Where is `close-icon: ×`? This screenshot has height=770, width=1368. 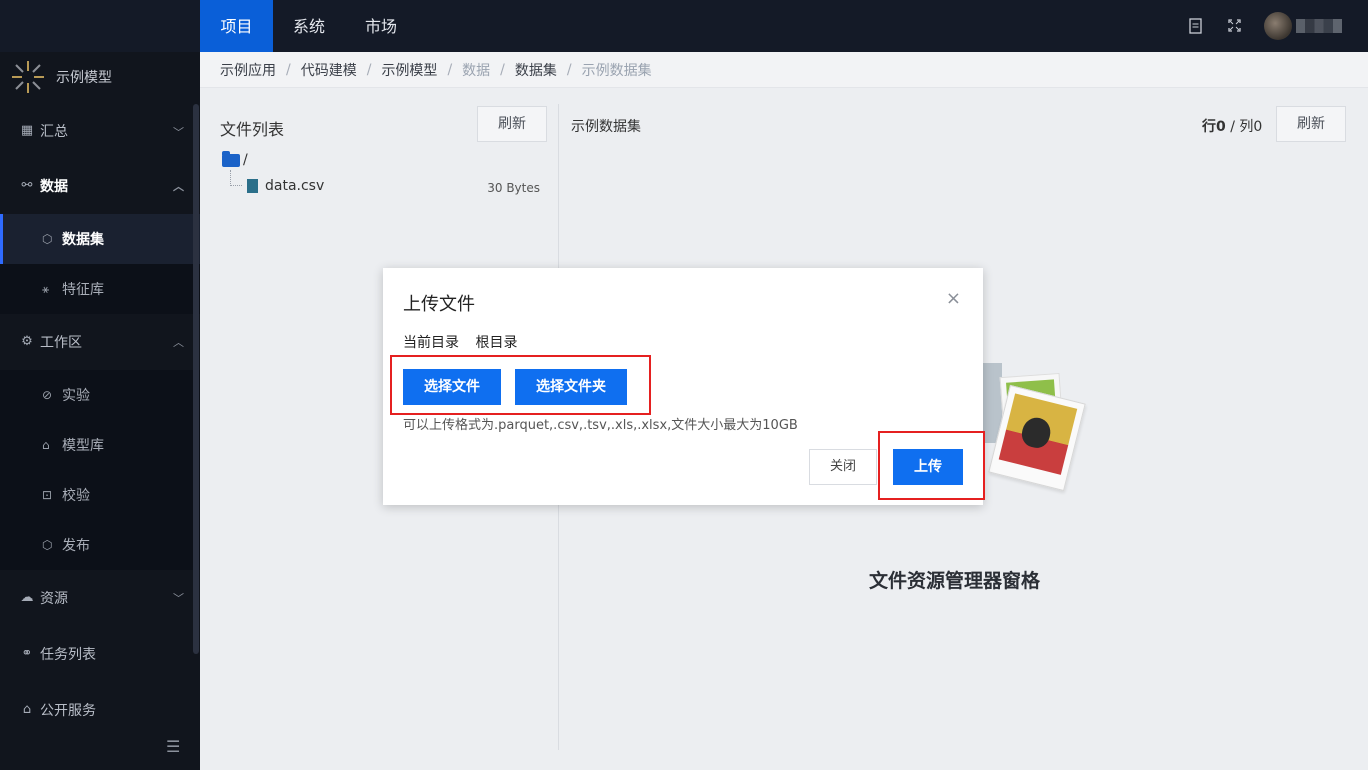 close-icon: × is located at coordinates (953, 298).